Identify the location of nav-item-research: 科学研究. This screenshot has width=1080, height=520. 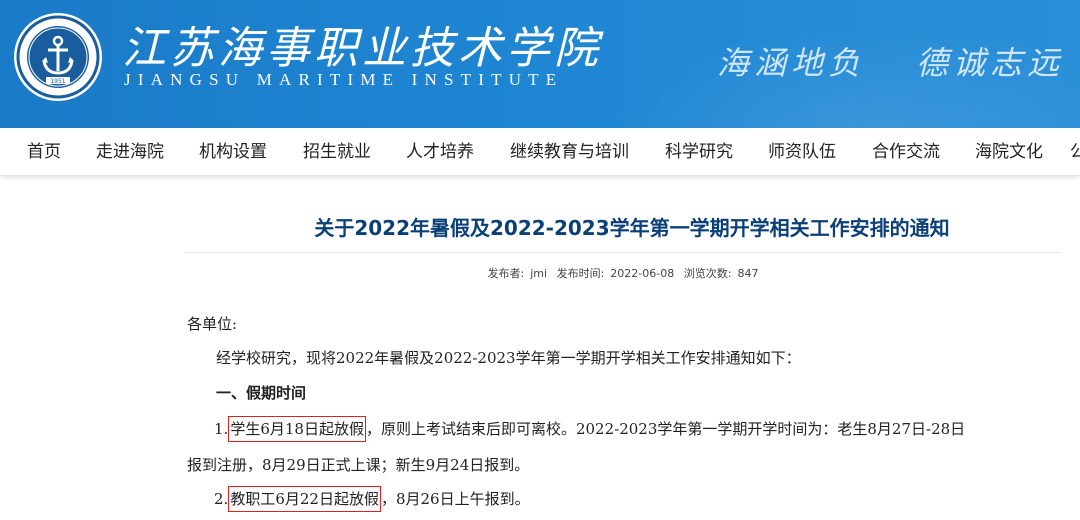
(699, 152).